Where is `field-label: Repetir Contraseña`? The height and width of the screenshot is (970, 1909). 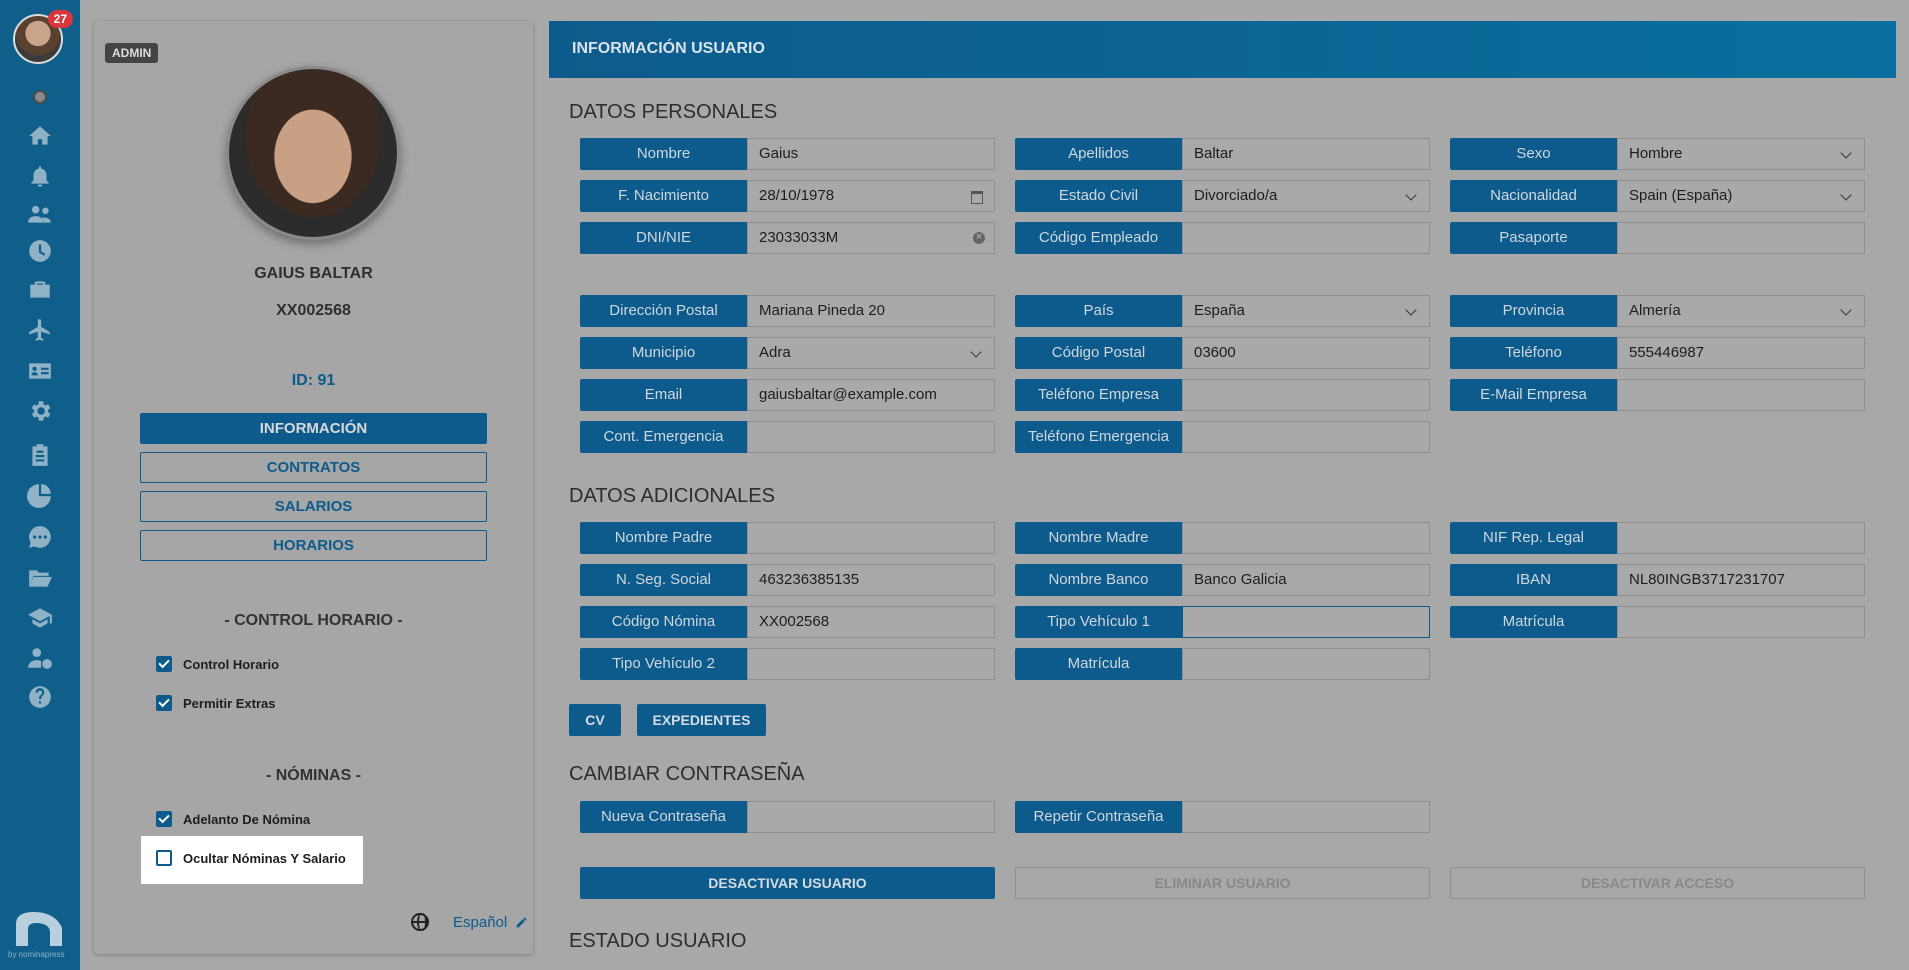 field-label: Repetir Contraseña is located at coordinates (1098, 817).